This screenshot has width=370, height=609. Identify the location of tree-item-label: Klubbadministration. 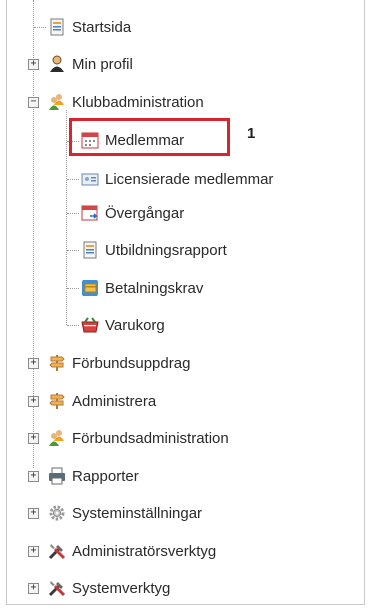
(138, 102).